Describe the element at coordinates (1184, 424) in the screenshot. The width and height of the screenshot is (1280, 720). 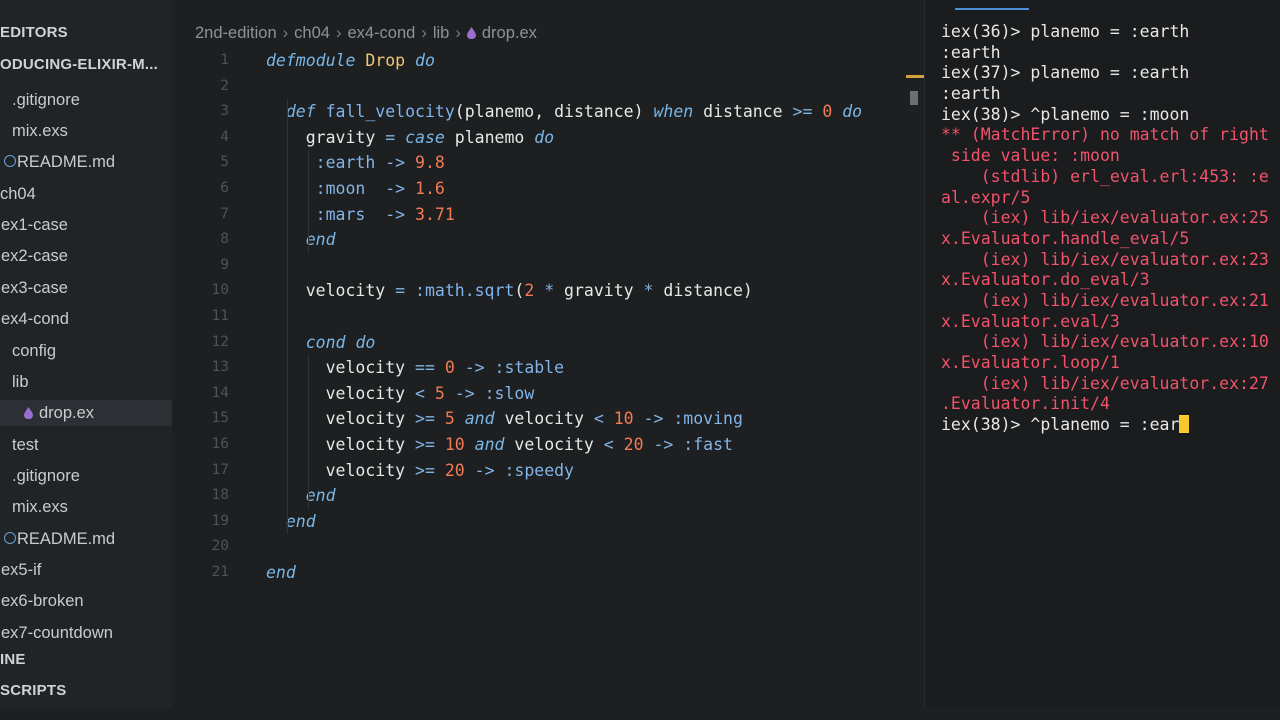
I see `terminal-cursor` at that location.